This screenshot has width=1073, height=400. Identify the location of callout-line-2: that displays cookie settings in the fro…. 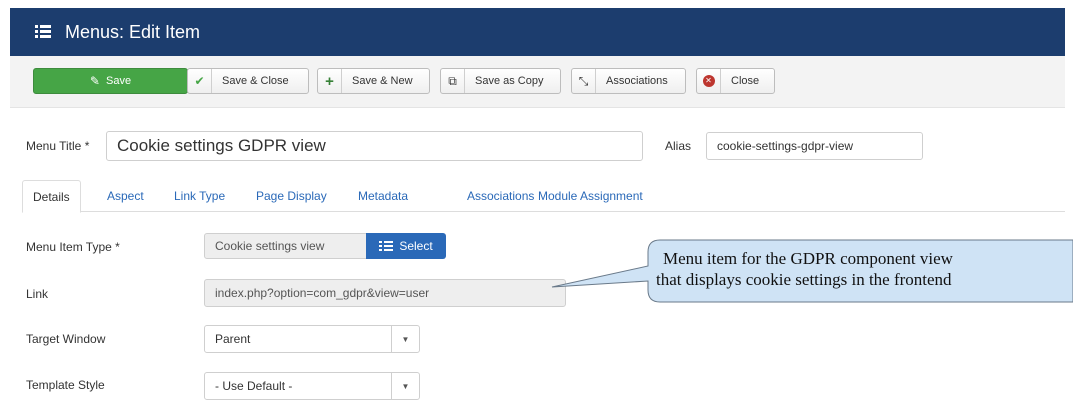
(804, 279).